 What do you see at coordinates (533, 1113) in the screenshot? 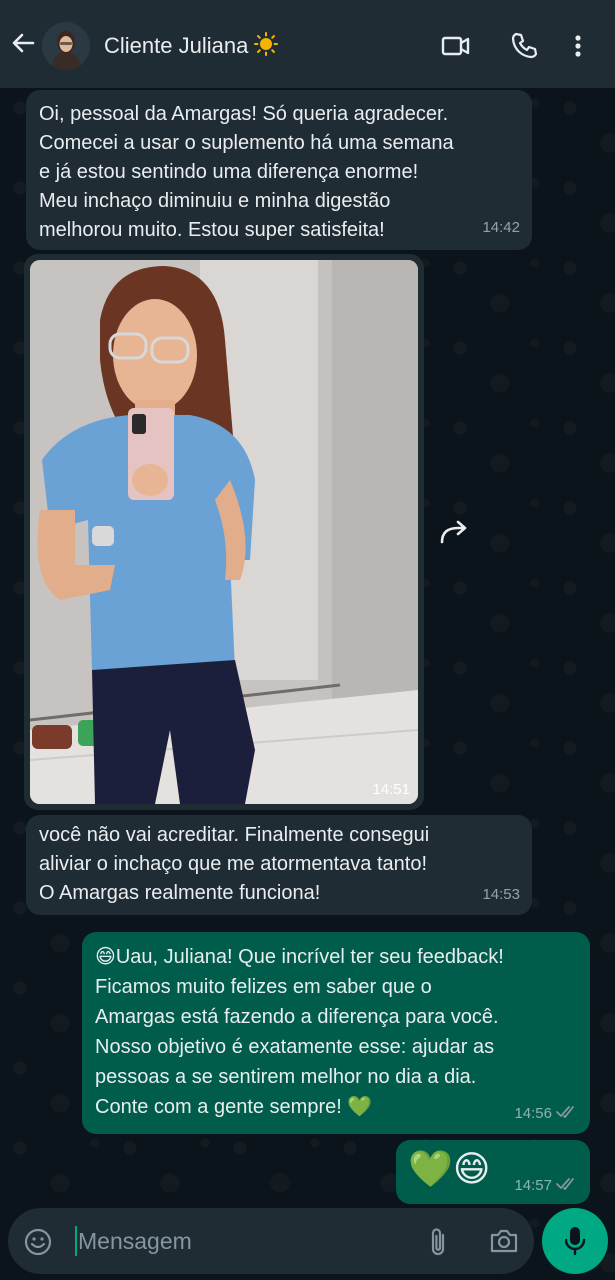
I see `message-time: 14:56` at bounding box center [533, 1113].